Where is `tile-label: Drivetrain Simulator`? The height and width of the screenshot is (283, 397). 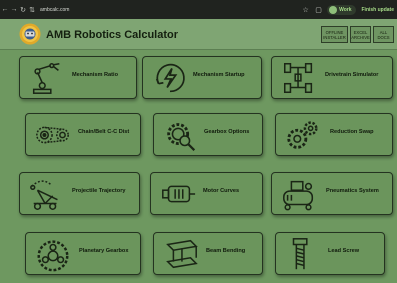
tile-label: Drivetrain Simulator is located at coordinates (352, 75).